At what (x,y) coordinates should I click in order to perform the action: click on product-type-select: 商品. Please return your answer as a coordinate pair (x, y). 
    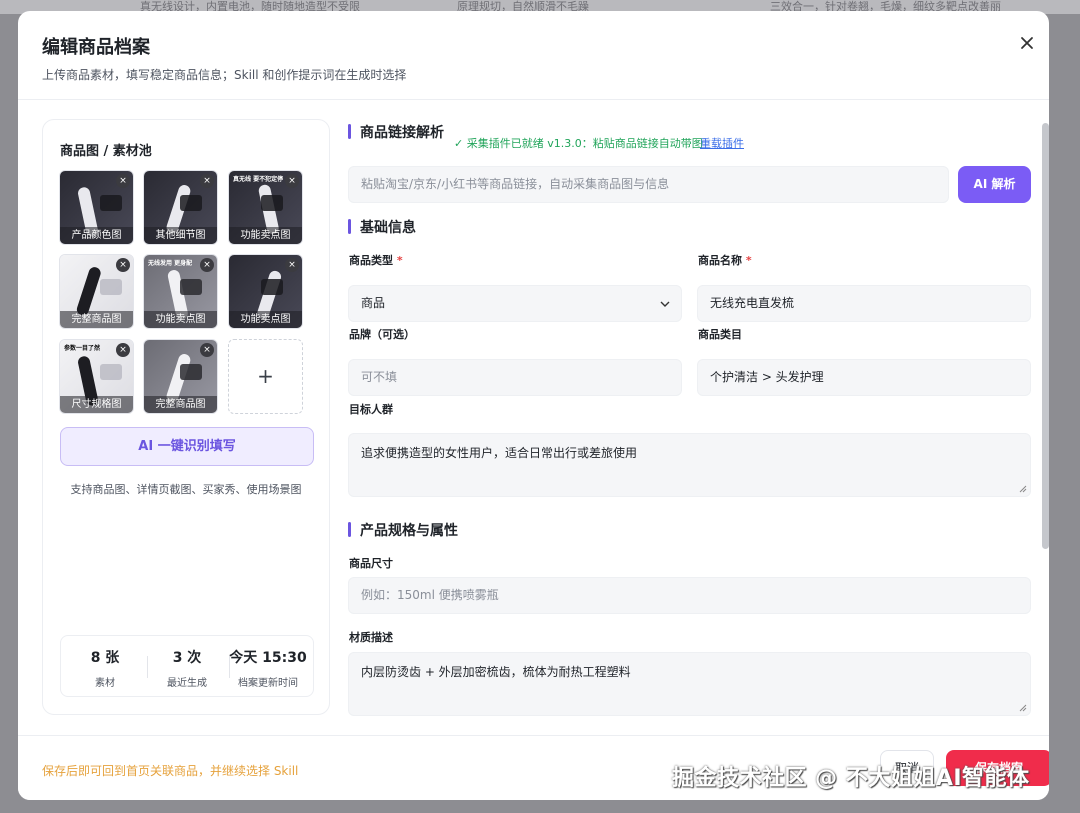
    Looking at the image, I should click on (515, 303).